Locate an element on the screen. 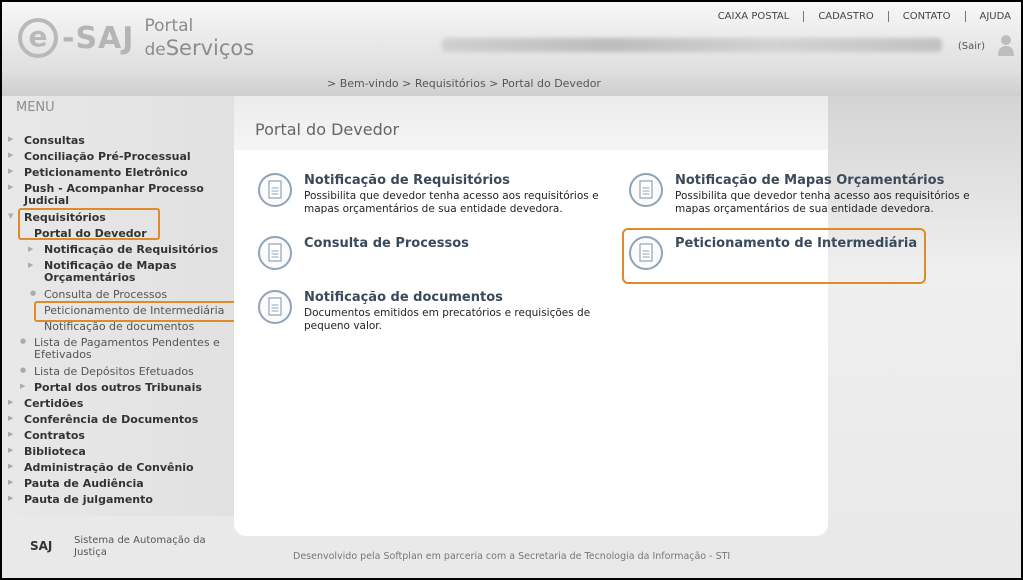 The height and width of the screenshot is (580, 1023). menu-item-consulta-processos: Consulta de Processos is located at coordinates (105, 295).